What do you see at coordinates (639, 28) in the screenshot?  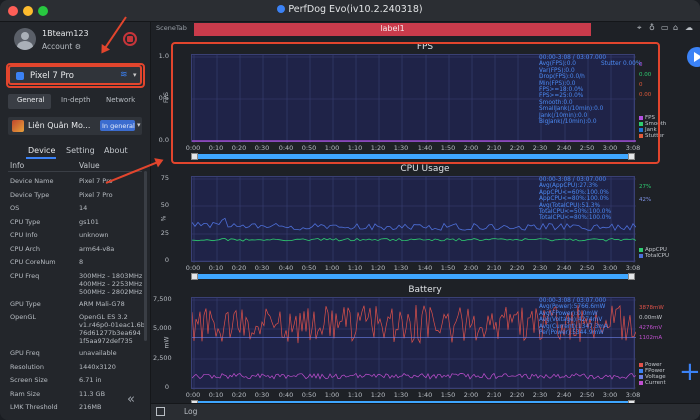 I see `location-icon: ⌖` at bounding box center [639, 28].